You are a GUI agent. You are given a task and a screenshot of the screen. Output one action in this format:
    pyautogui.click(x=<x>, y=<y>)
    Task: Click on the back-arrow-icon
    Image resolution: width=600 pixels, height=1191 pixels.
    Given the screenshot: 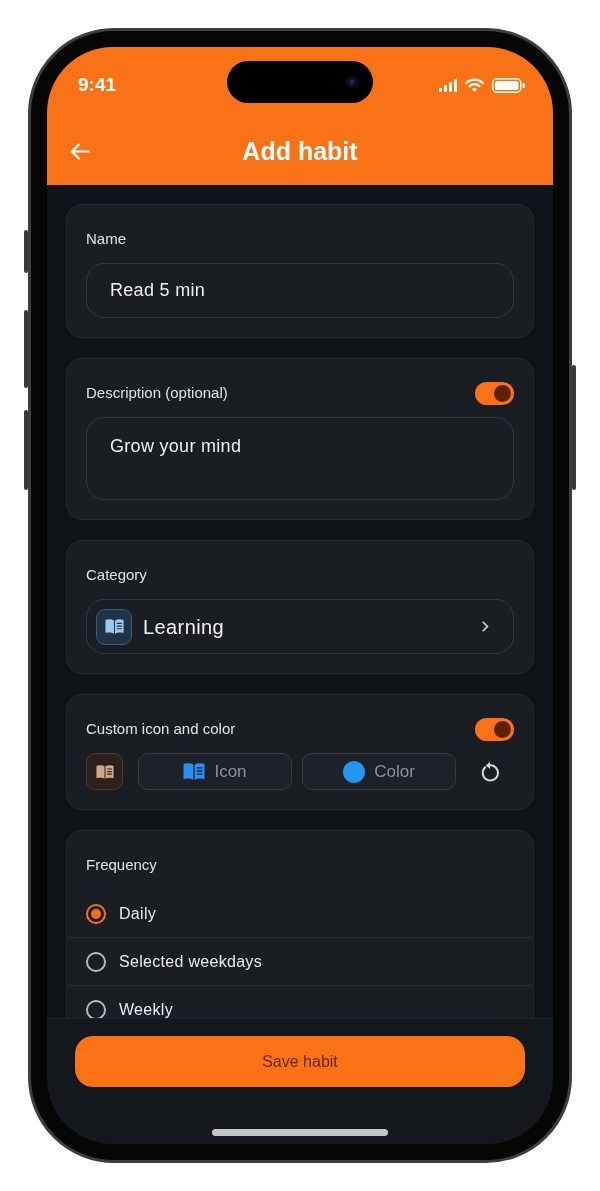 What is the action you would take?
    pyautogui.click(x=80, y=151)
    